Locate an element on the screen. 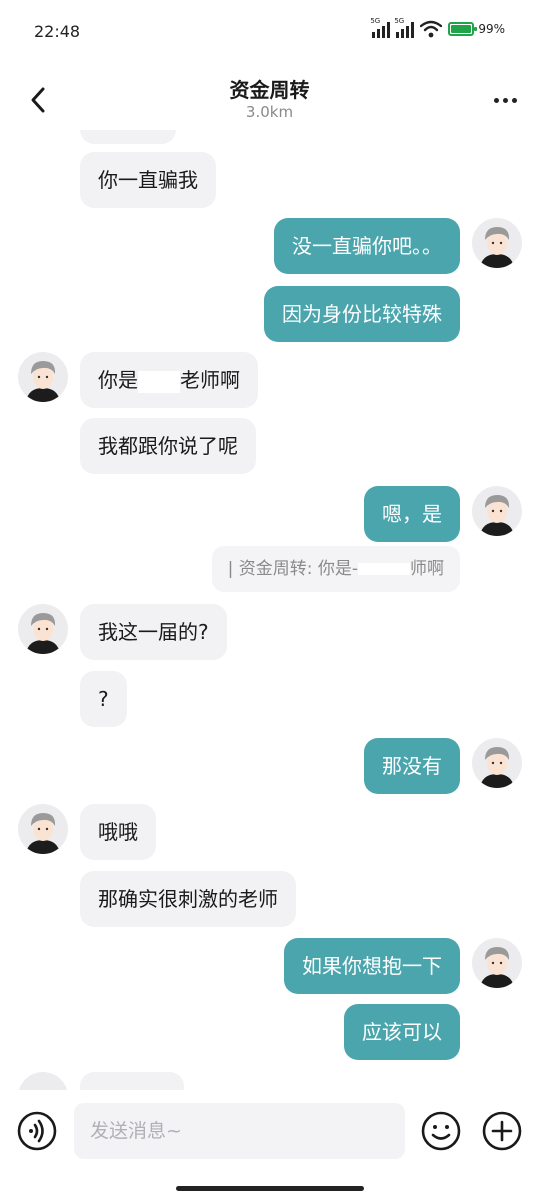 The image size is (539, 1200). status-icons: 5G 5G 99% is located at coordinates (437, 27).